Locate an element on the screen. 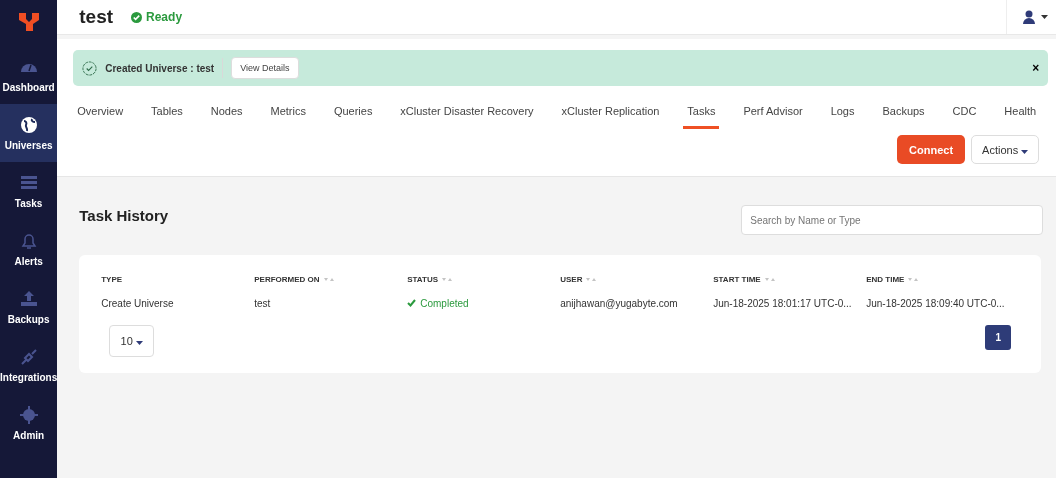 Image resolution: width=1056 pixels, height=478 pixels. tab: CDC is located at coordinates (964, 114).